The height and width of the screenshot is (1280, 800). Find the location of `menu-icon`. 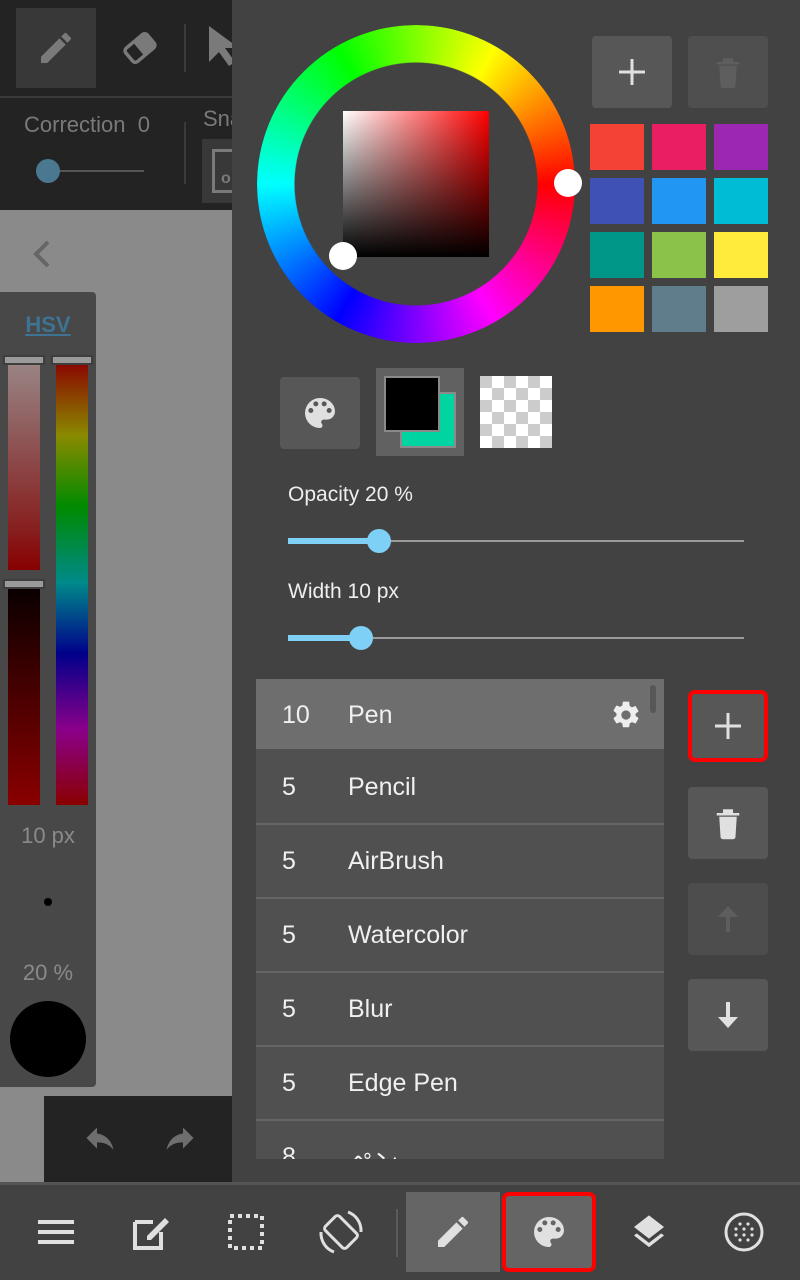

menu-icon is located at coordinates (56, 1232).